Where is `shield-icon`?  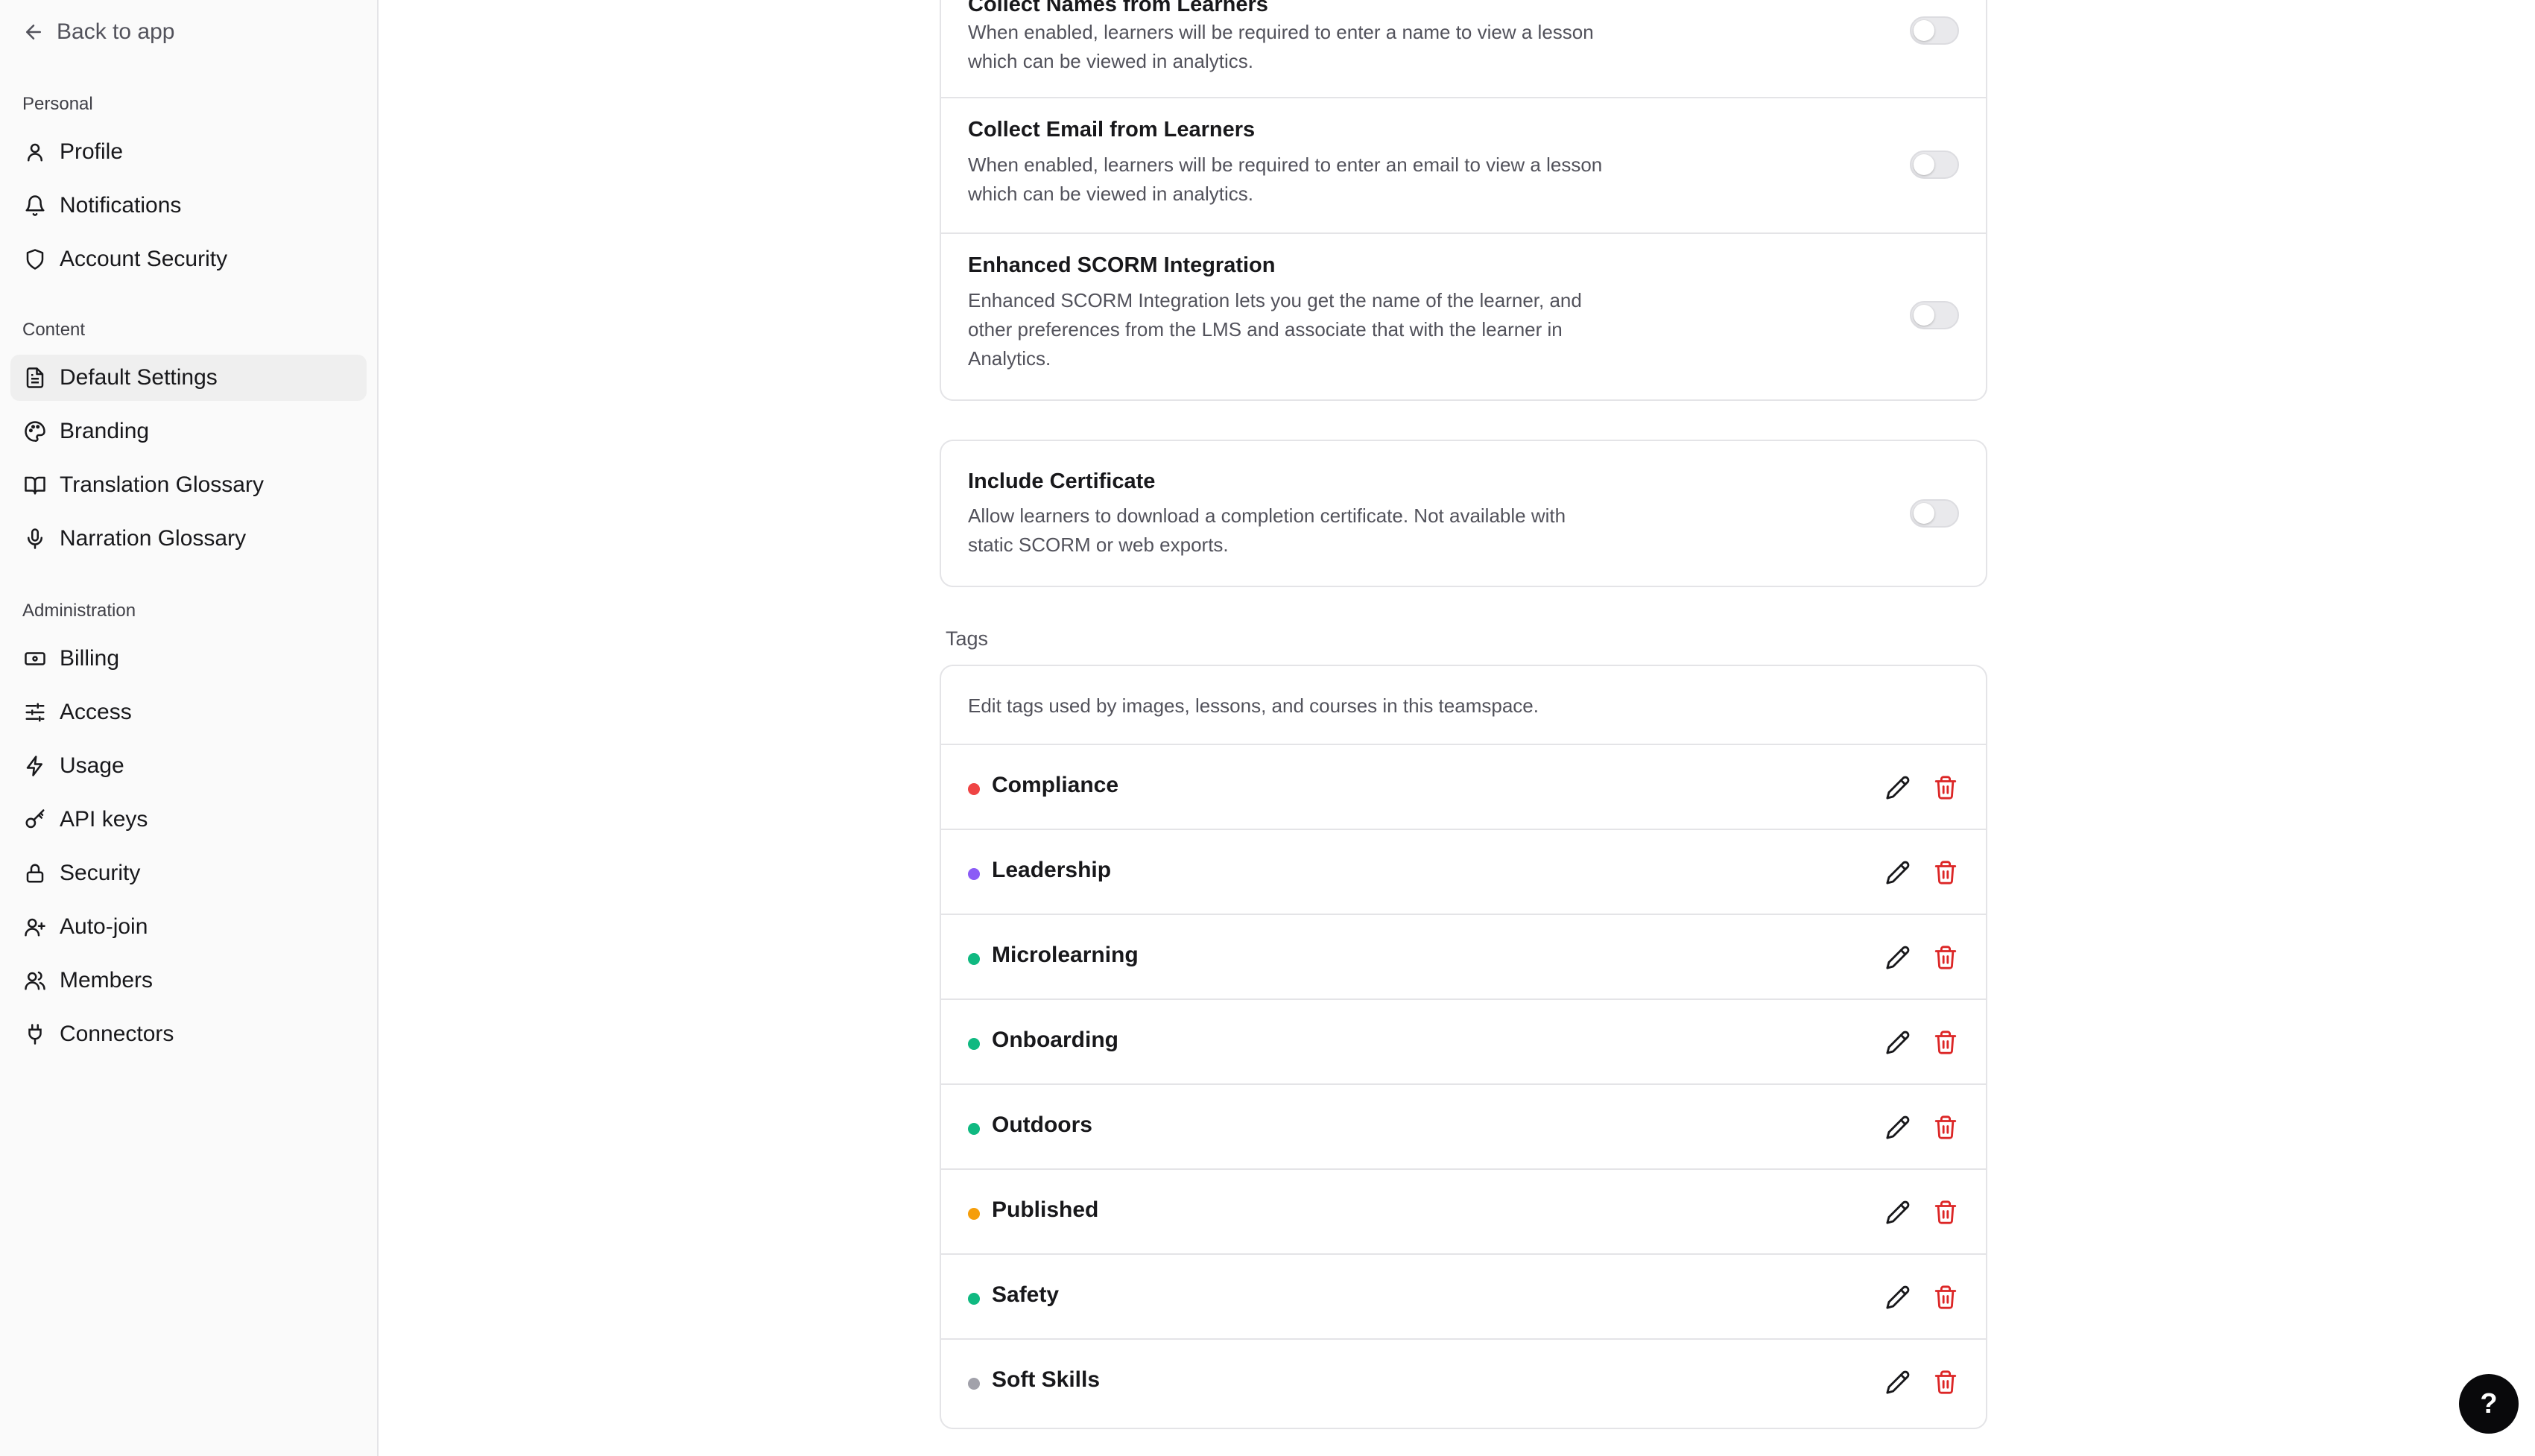
shield-icon is located at coordinates (35, 259).